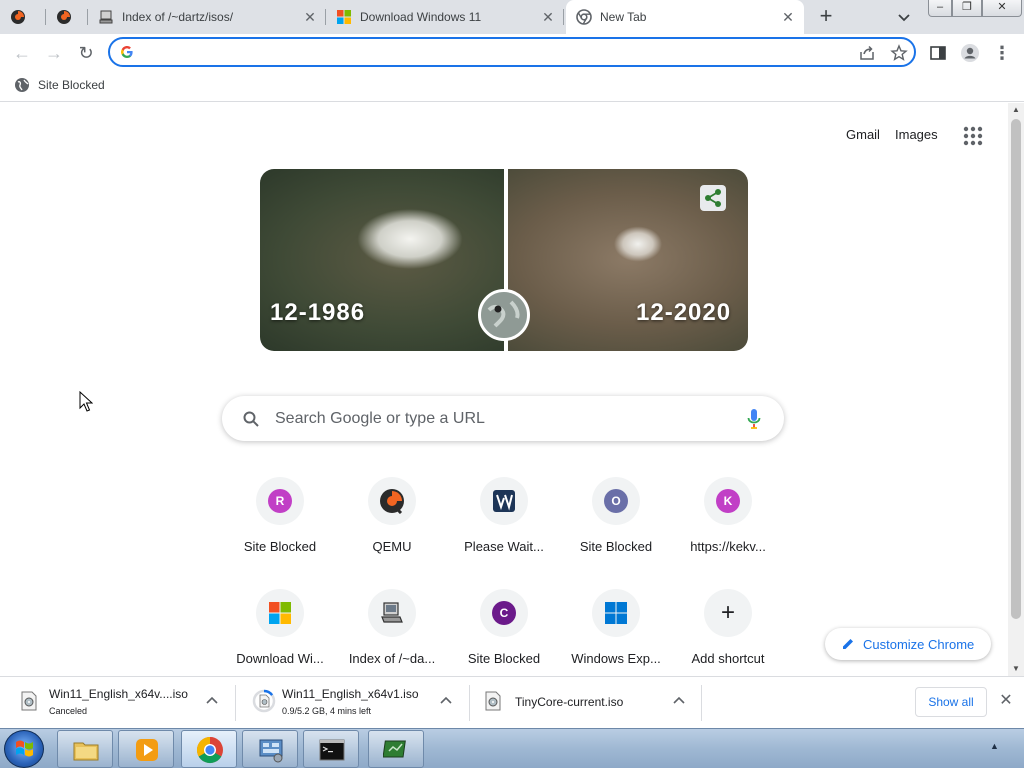  What do you see at coordinates (512, 748) in the screenshot?
I see `windows-taskbar: ▲` at bounding box center [512, 748].